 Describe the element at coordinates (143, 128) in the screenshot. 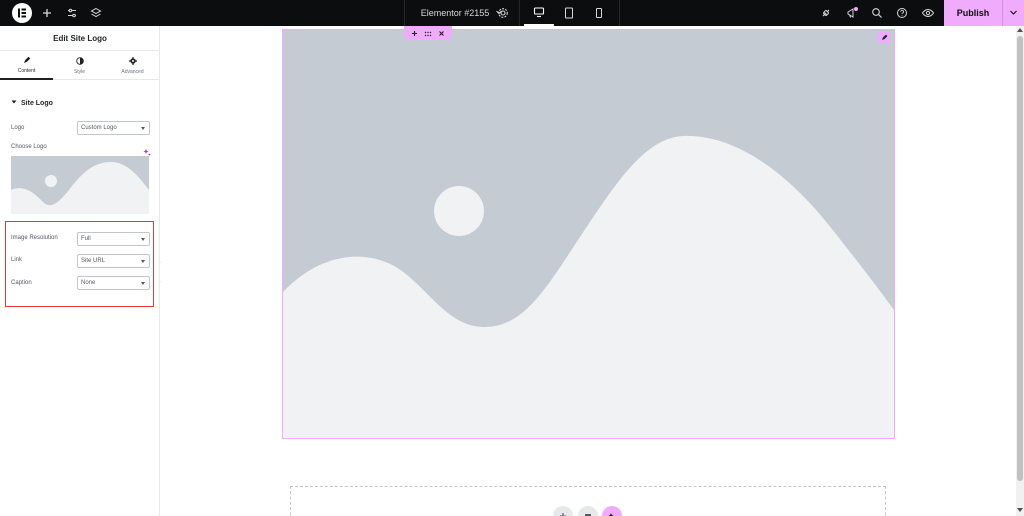

I see `select-caret-icon` at that location.